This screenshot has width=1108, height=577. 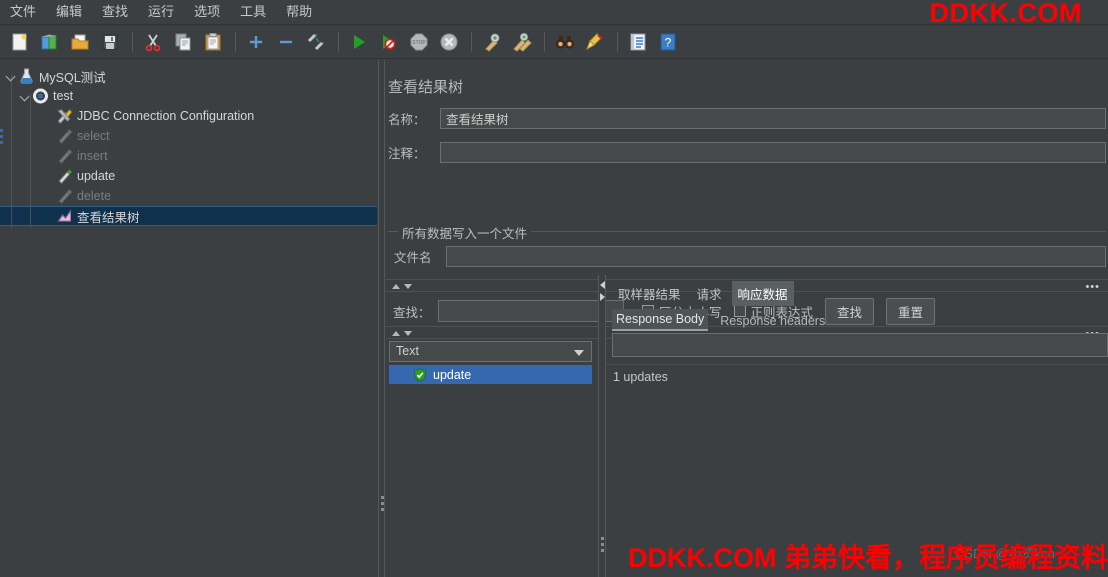 What do you see at coordinates (413, 258) in the screenshot?
I see `filename-label: 文件名` at bounding box center [413, 258].